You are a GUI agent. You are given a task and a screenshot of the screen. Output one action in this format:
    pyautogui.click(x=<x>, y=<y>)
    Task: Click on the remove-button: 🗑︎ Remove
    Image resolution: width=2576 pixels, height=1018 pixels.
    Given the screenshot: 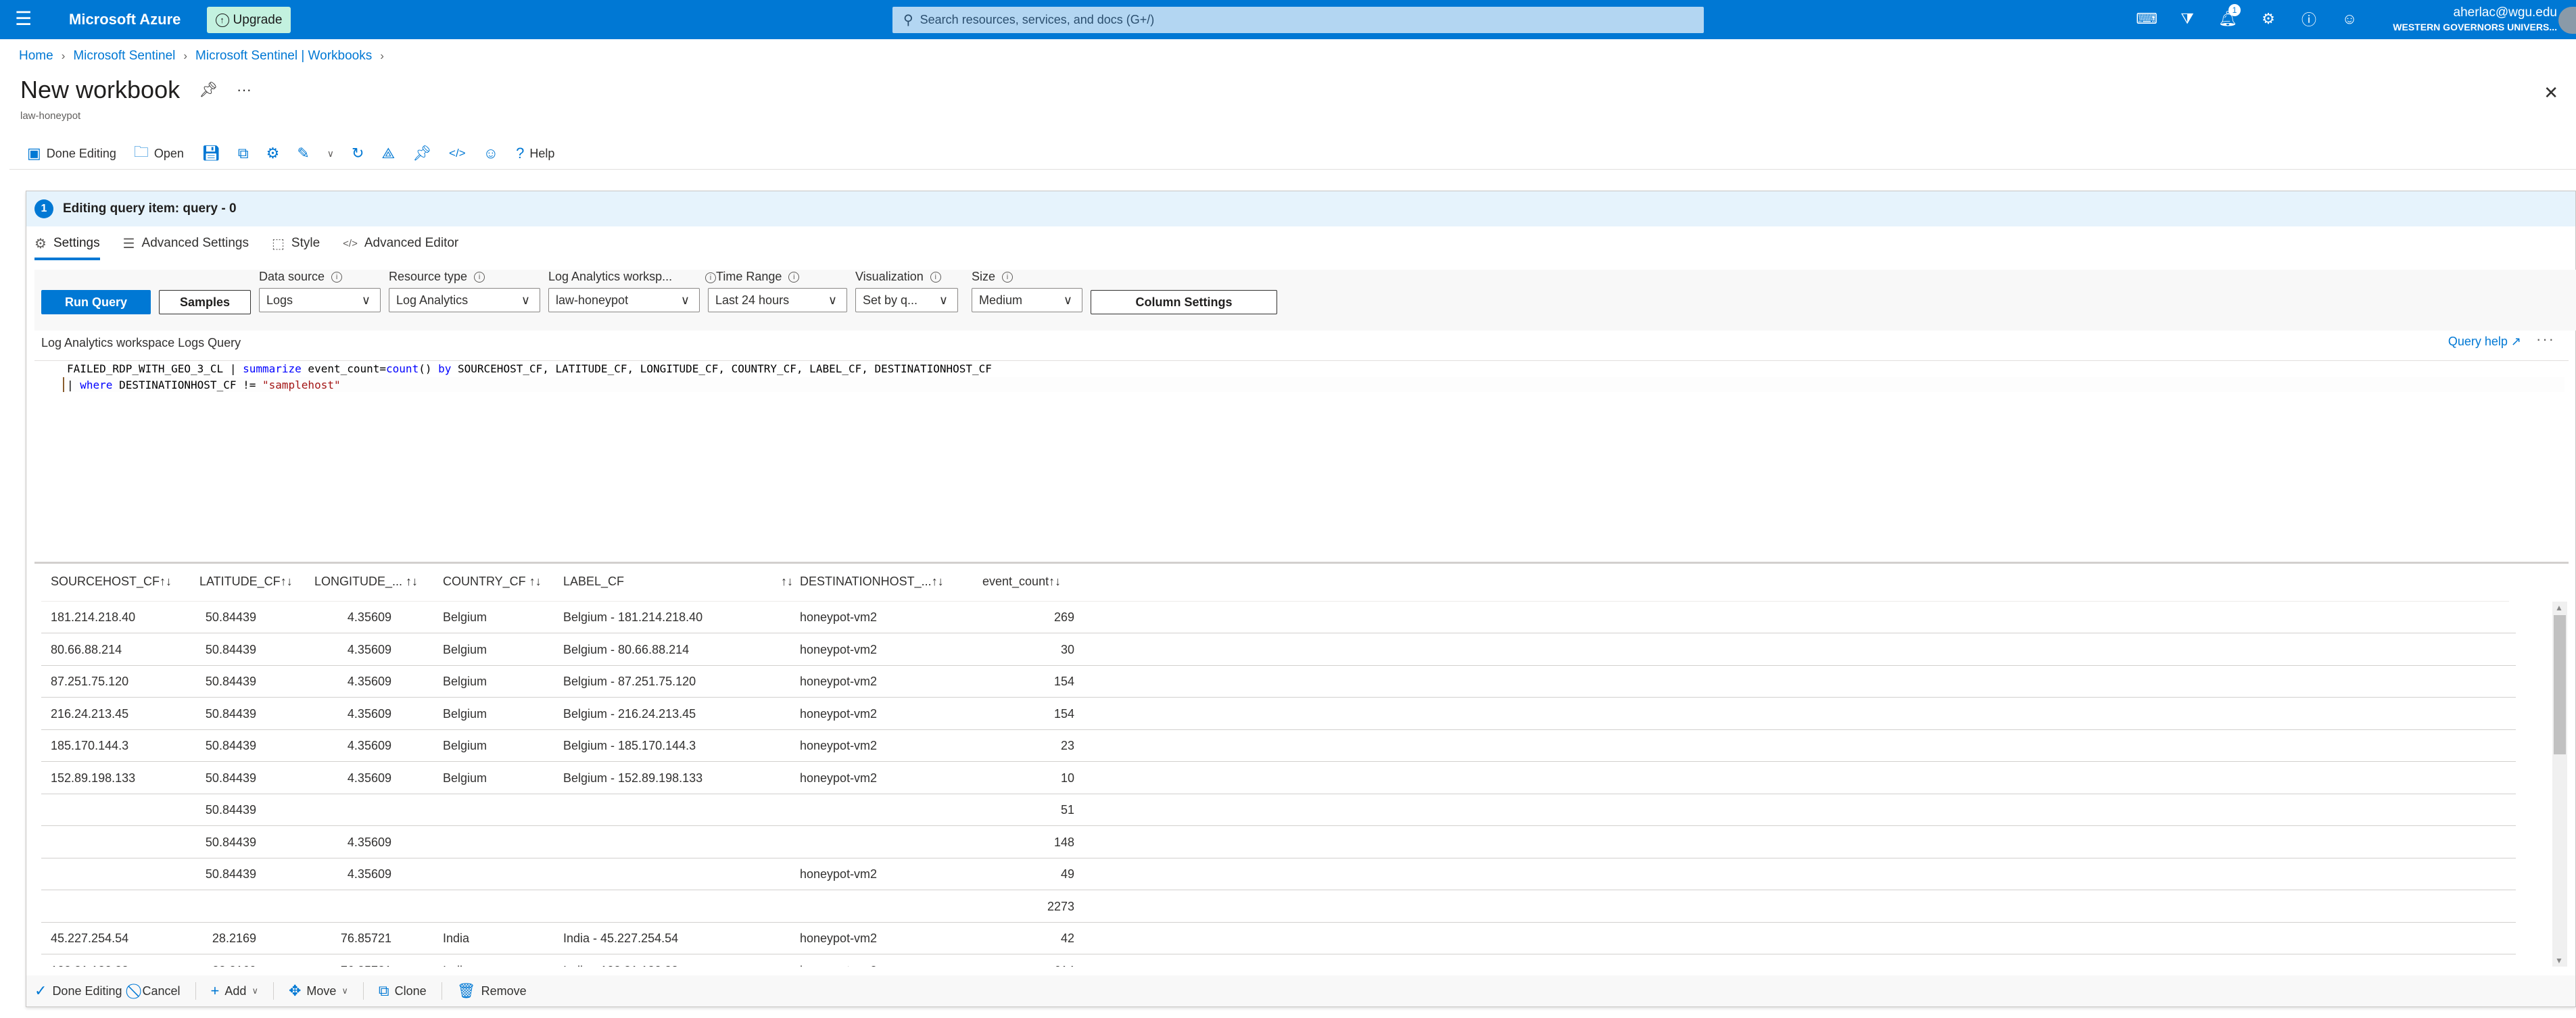 What is the action you would take?
    pyautogui.click(x=492, y=991)
    